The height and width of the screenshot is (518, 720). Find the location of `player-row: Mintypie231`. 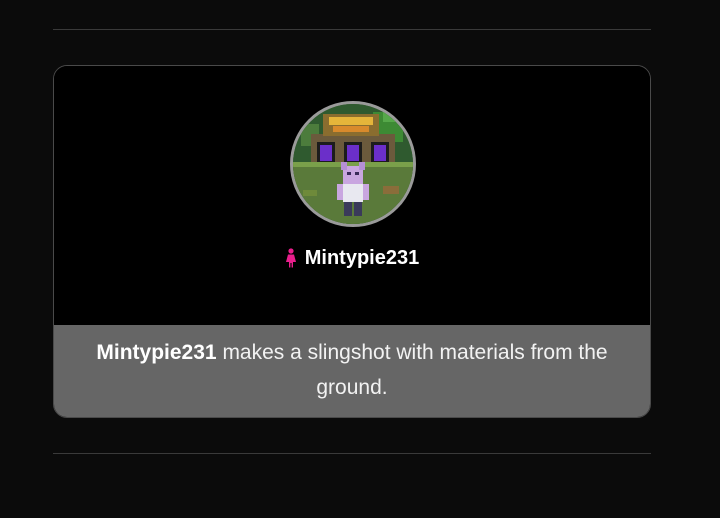

player-row: Mintypie231 is located at coordinates (352, 258).